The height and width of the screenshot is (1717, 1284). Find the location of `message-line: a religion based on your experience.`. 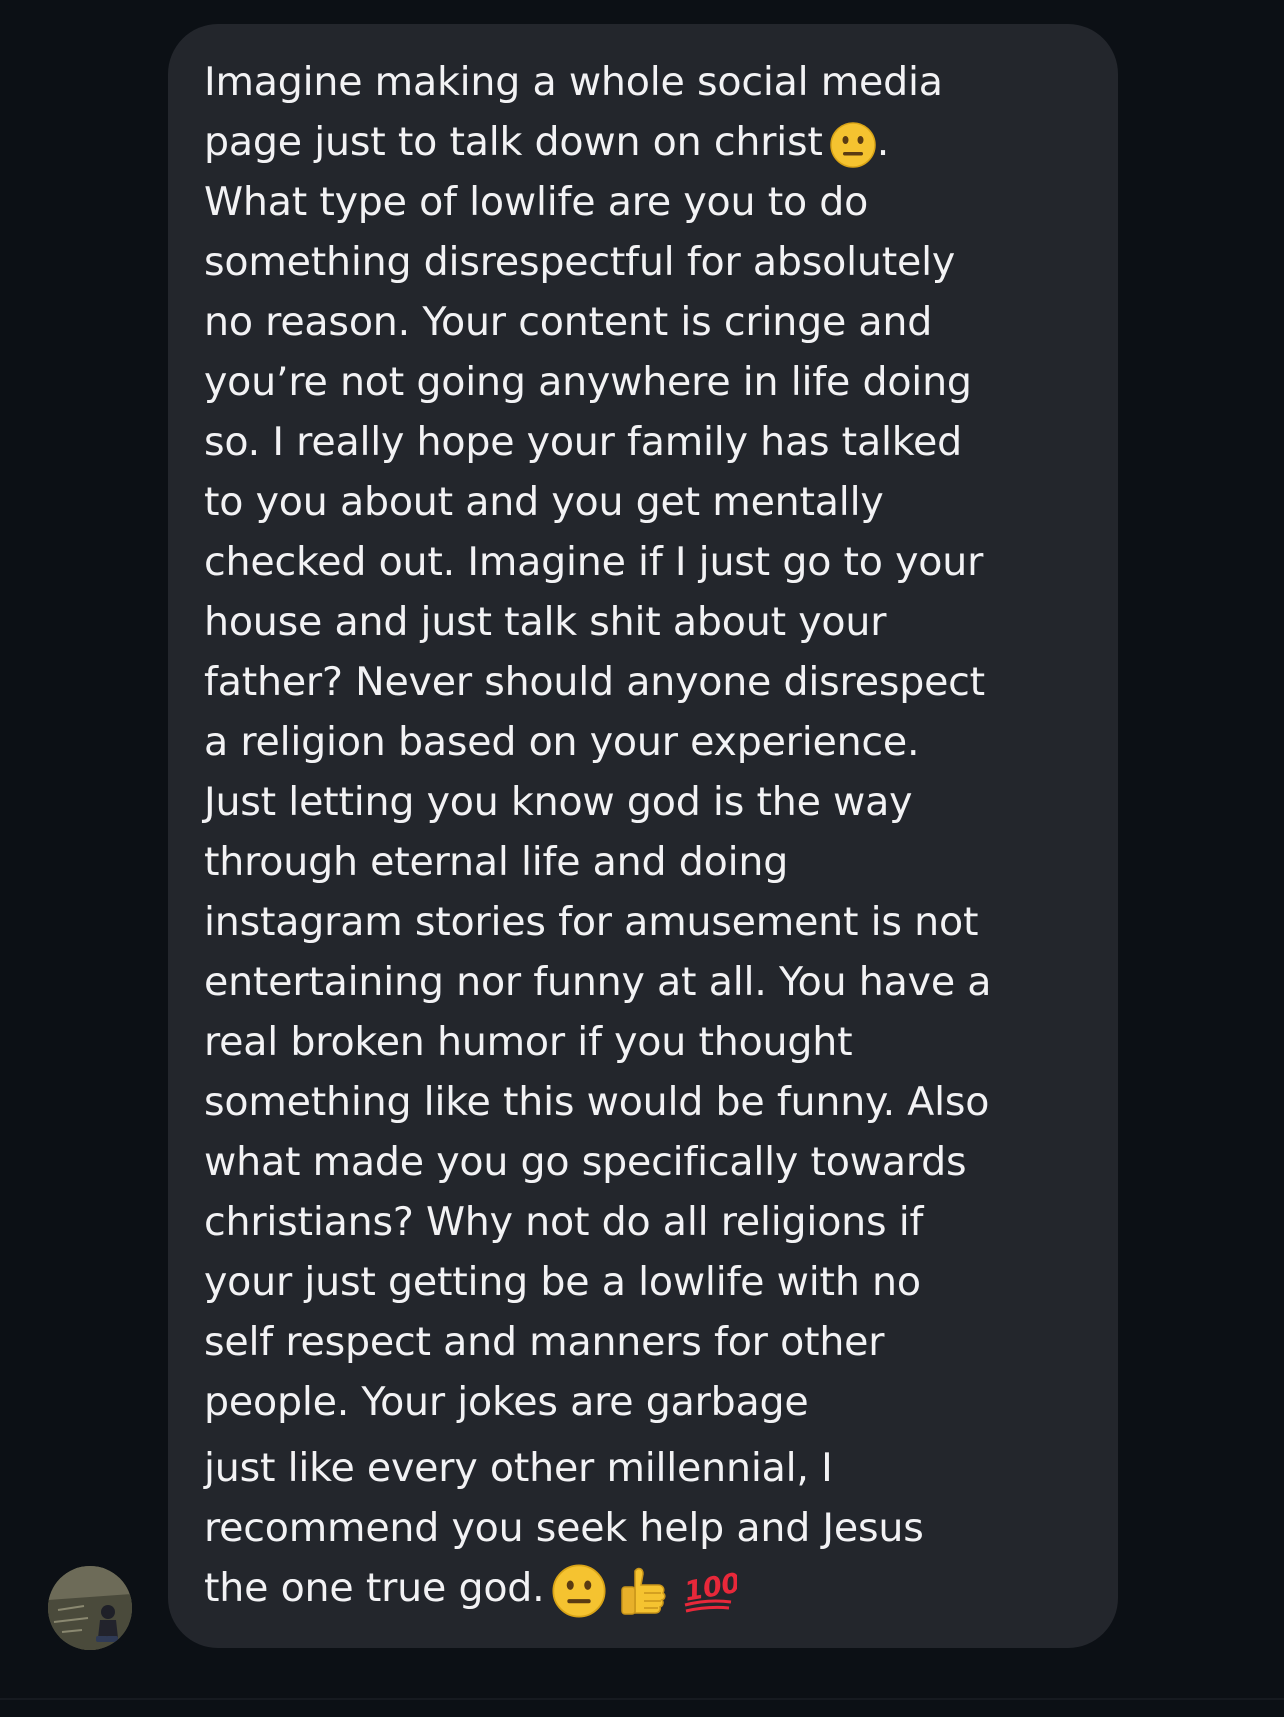

message-line: a religion based on your experience. is located at coordinates (562, 742).